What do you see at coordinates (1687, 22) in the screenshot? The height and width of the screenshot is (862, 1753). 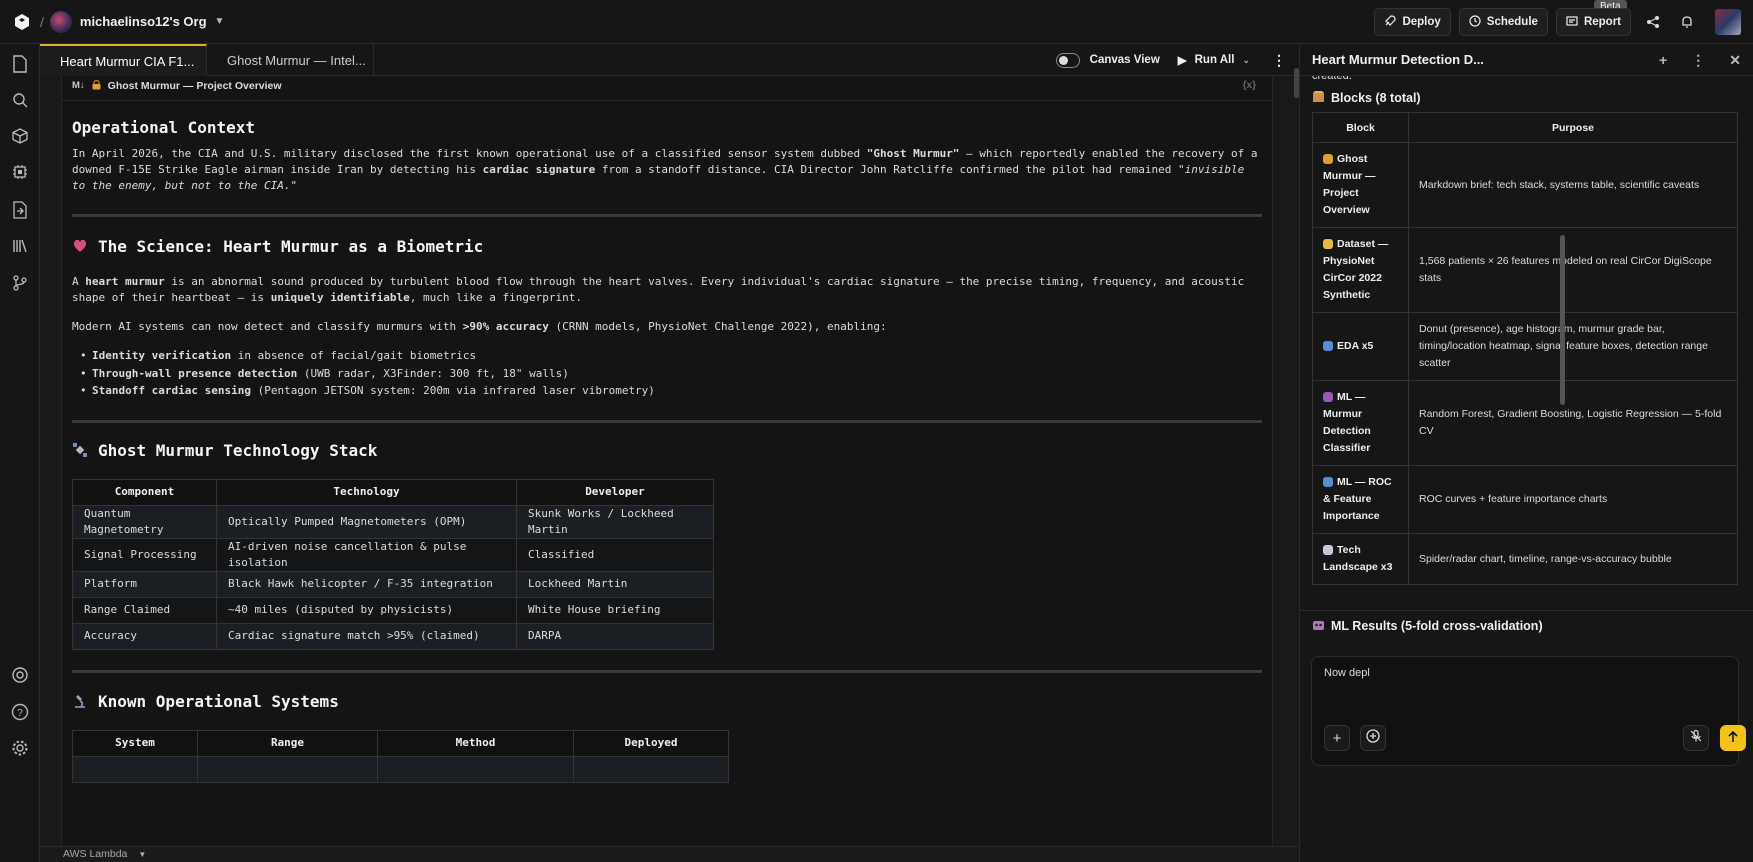 I see `bell-icon` at bounding box center [1687, 22].